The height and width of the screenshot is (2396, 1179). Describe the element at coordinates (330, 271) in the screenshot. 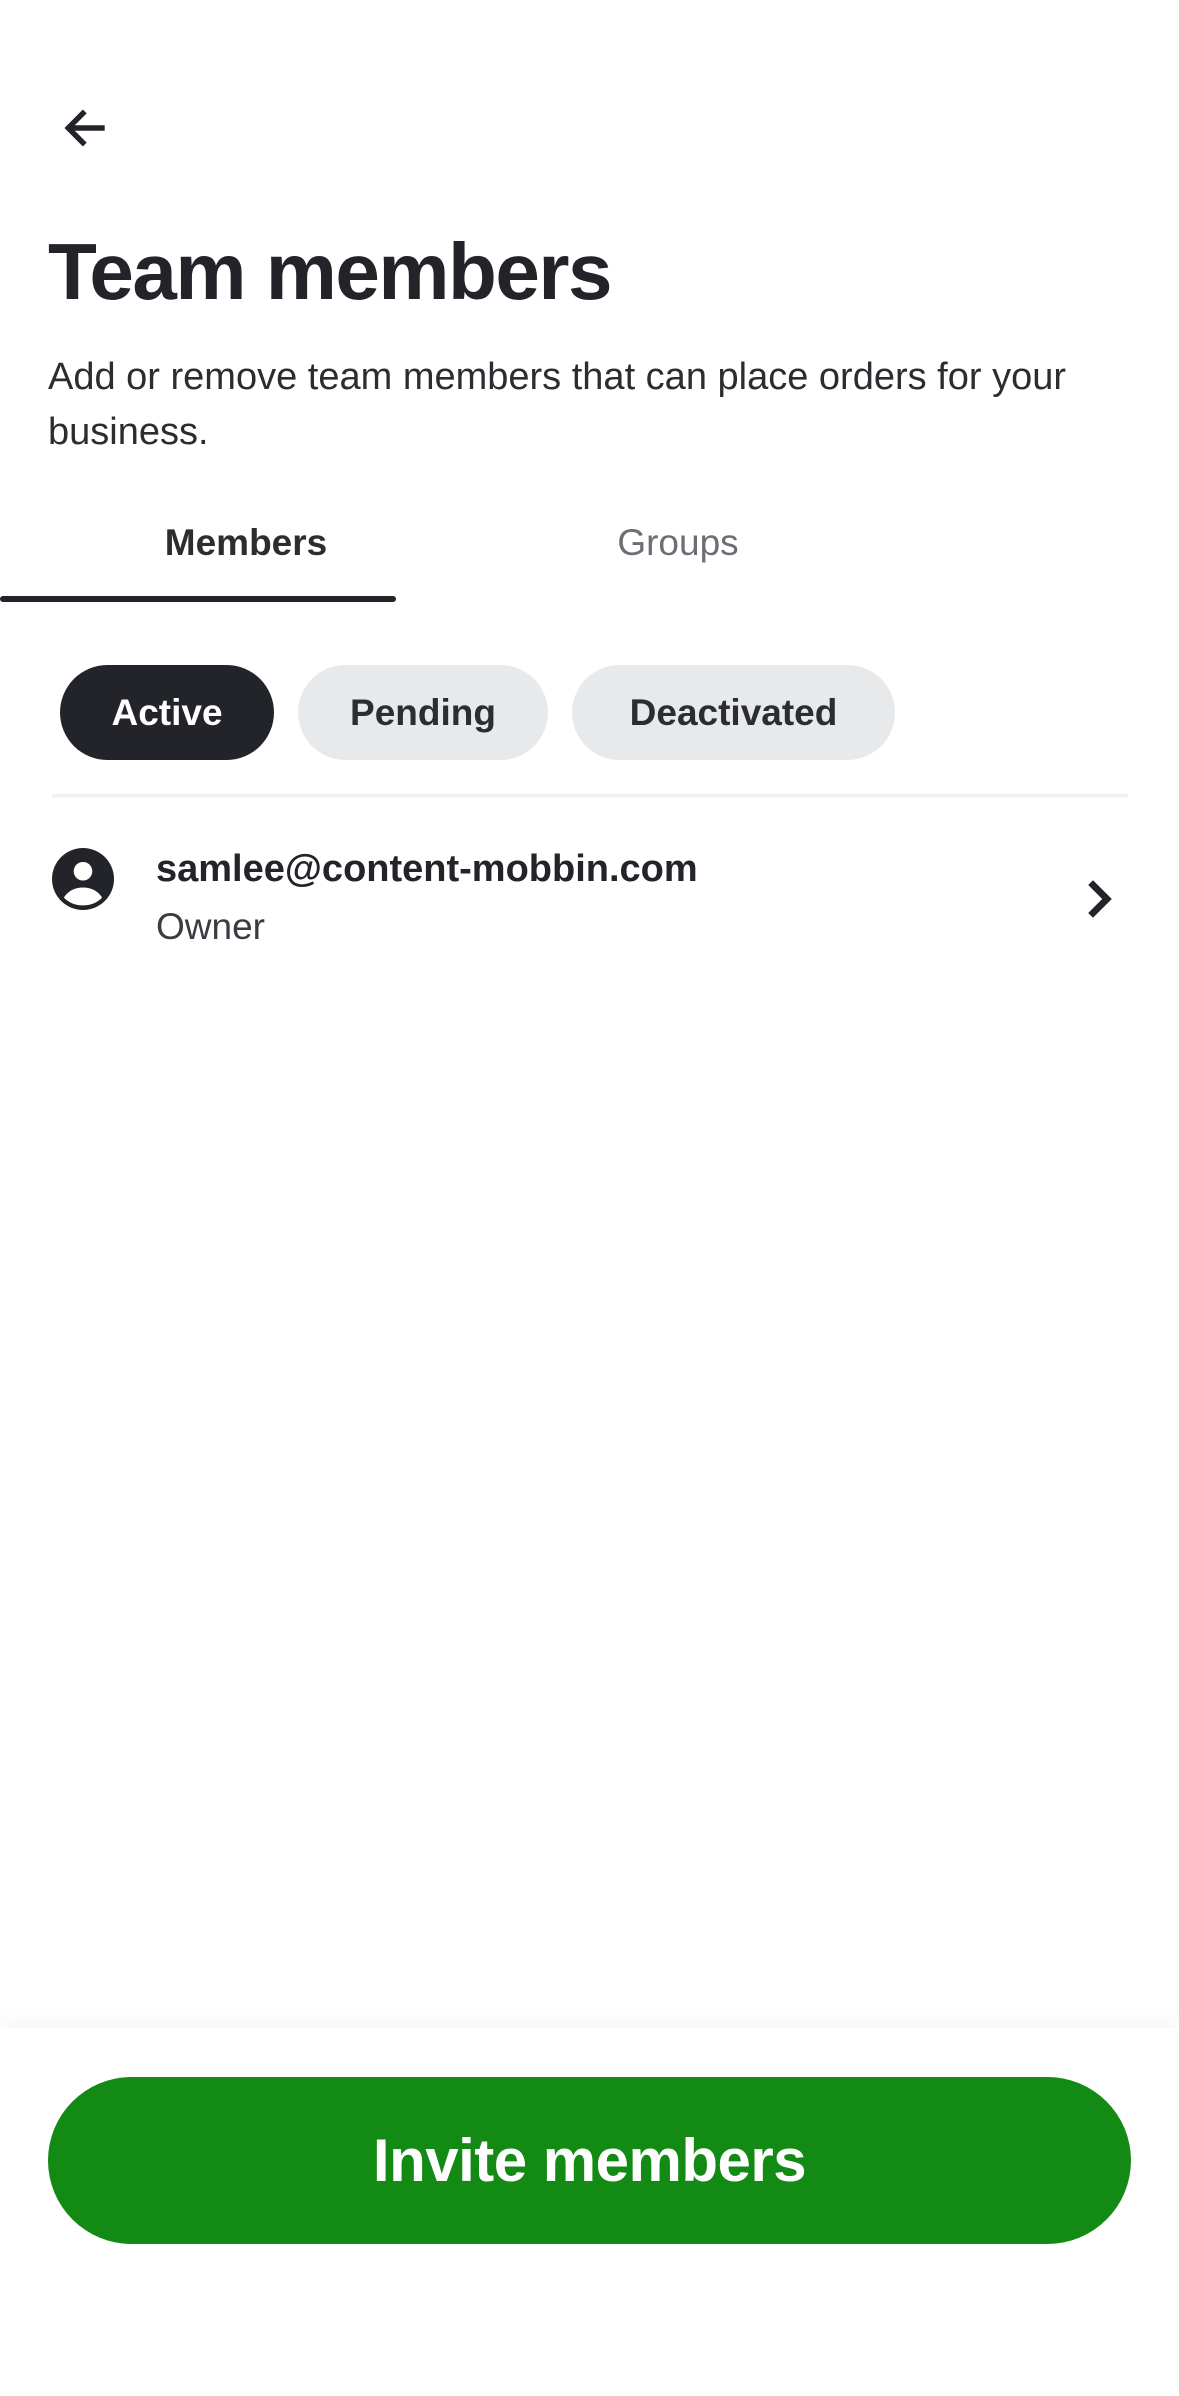

I see `page-title: Team members` at that location.